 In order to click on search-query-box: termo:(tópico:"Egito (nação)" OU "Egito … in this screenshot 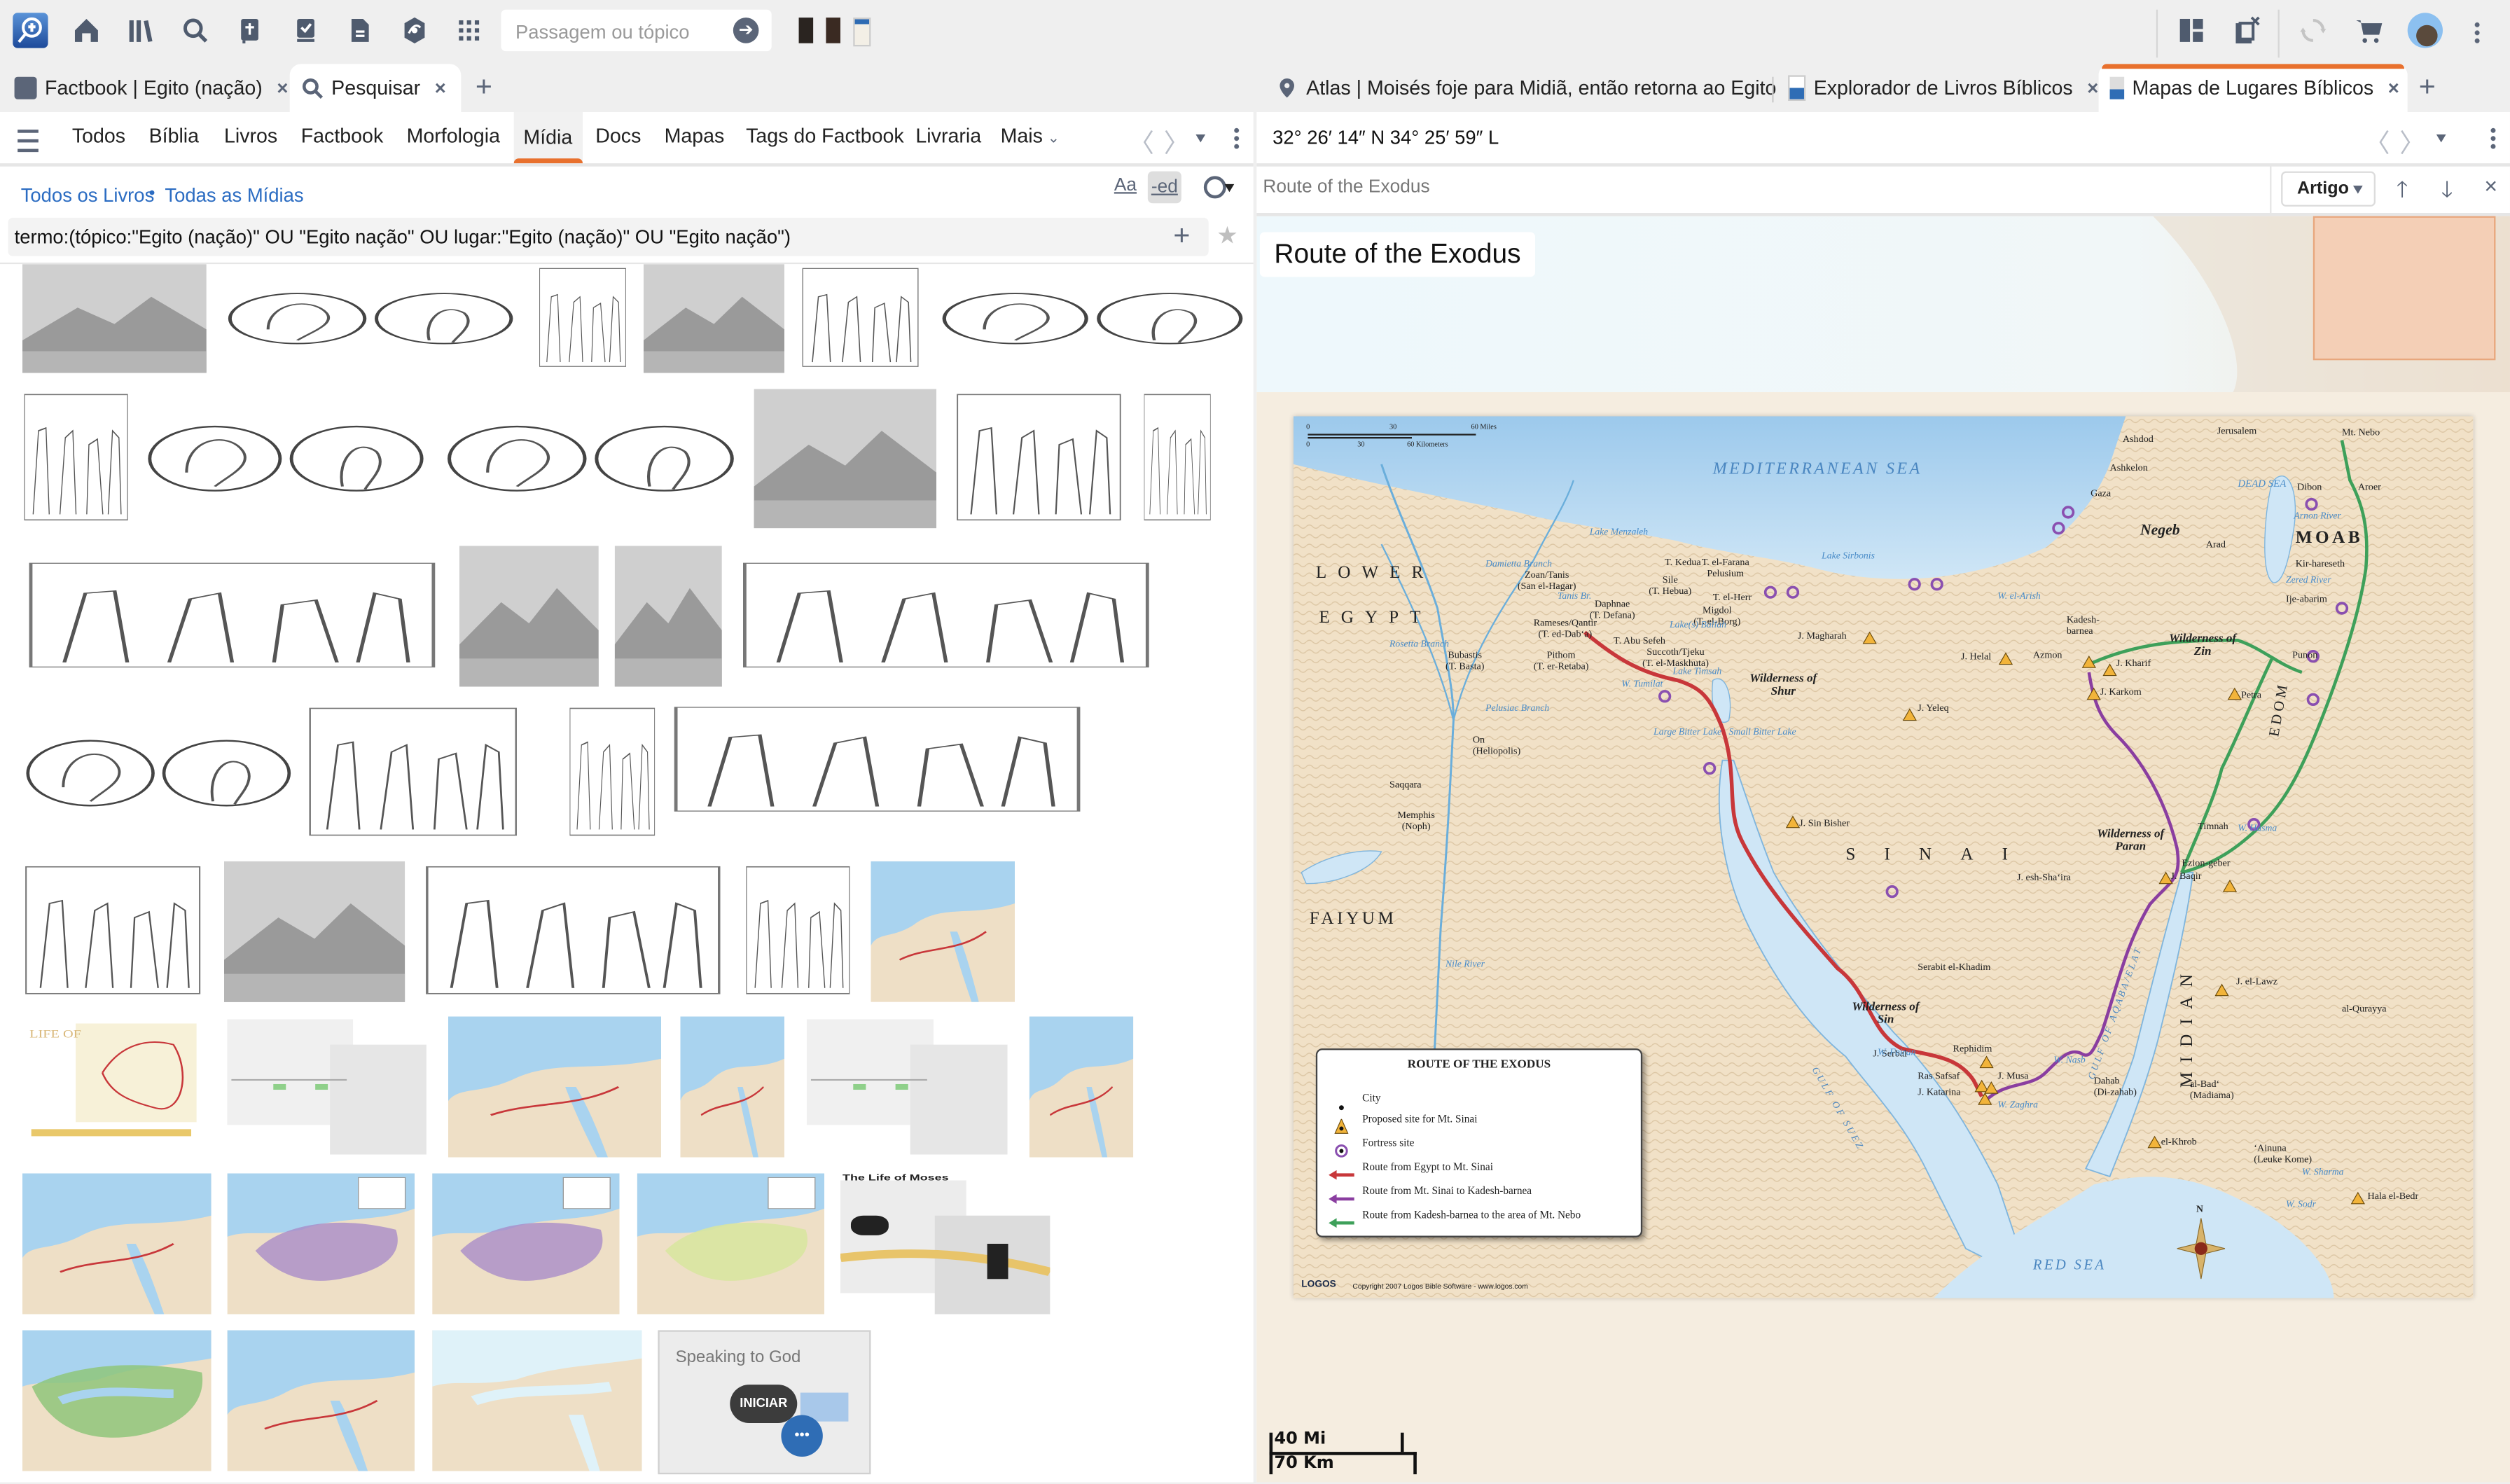, I will do `click(608, 236)`.